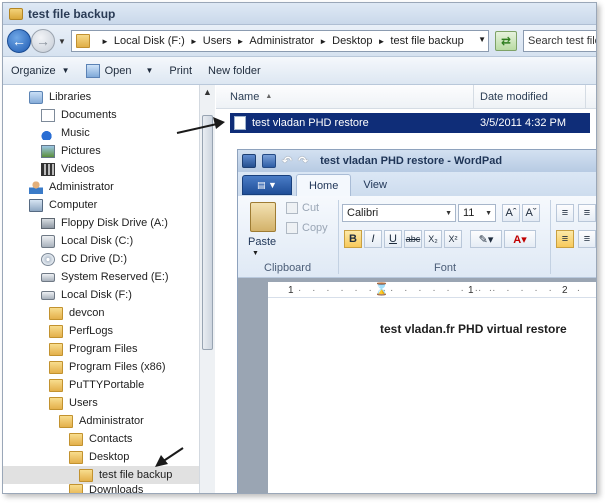  Describe the element at coordinates (197, 128) in the screenshot. I see `annotation-arrow-file` at that location.